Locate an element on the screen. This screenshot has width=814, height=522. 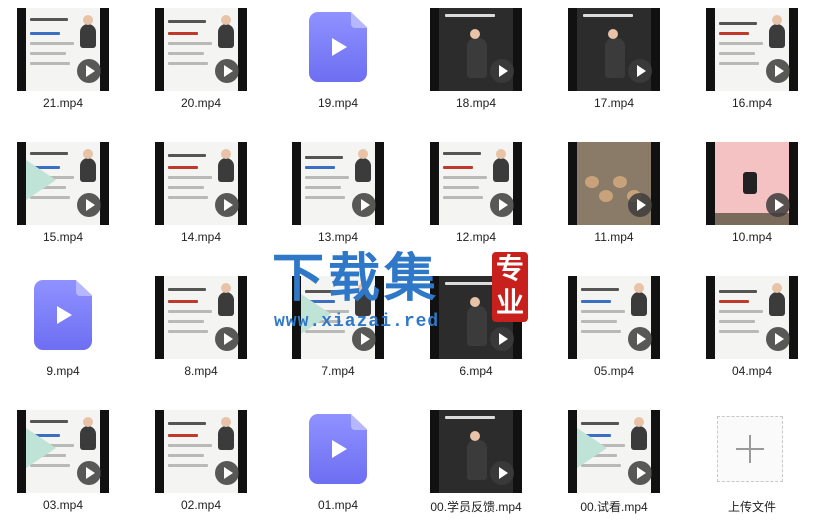
file-tile: 12.mp4 is located at coordinates (476, 194).